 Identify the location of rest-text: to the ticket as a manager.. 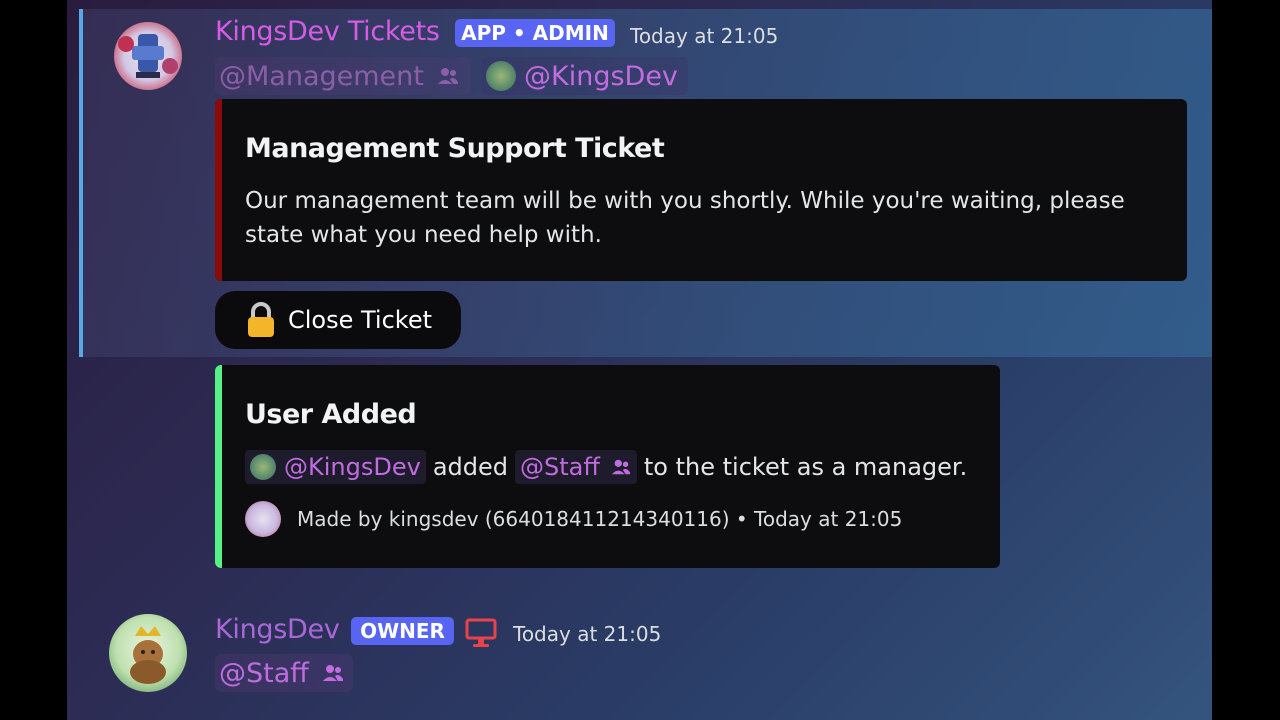
(805, 467).